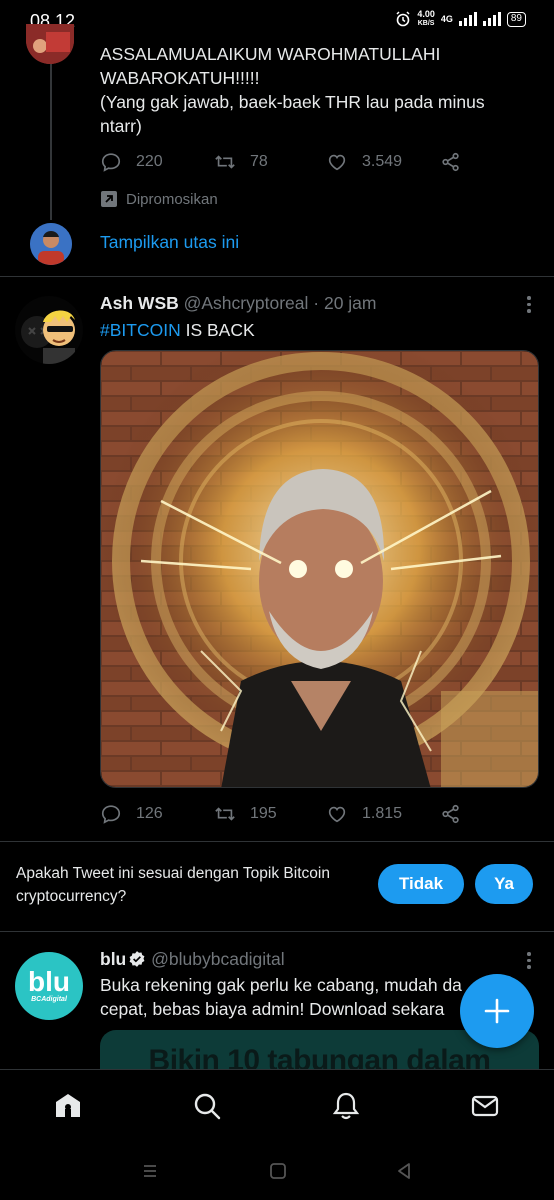  I want to click on avatar-blu: blu BCAdigital, so click(49, 986).